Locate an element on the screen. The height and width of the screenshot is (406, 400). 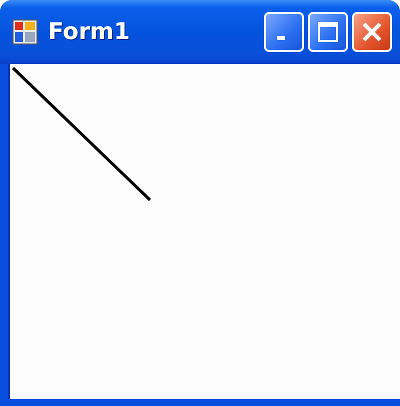
close-button is located at coordinates (372, 32).